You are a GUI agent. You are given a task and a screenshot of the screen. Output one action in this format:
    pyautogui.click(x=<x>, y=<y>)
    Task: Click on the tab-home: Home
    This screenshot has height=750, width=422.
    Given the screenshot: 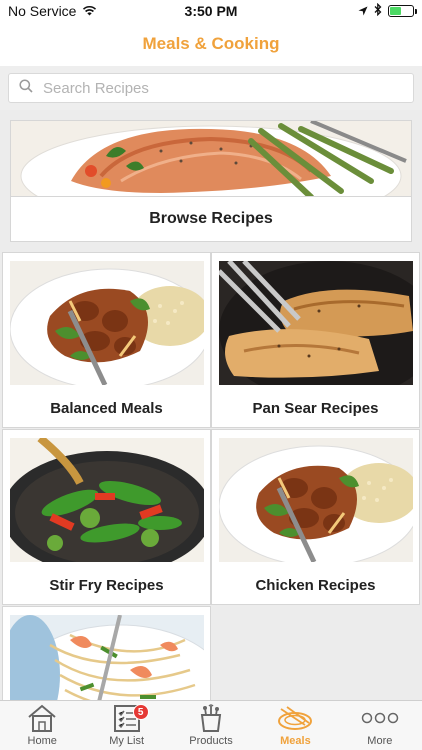 What is the action you would take?
    pyautogui.click(x=42, y=725)
    